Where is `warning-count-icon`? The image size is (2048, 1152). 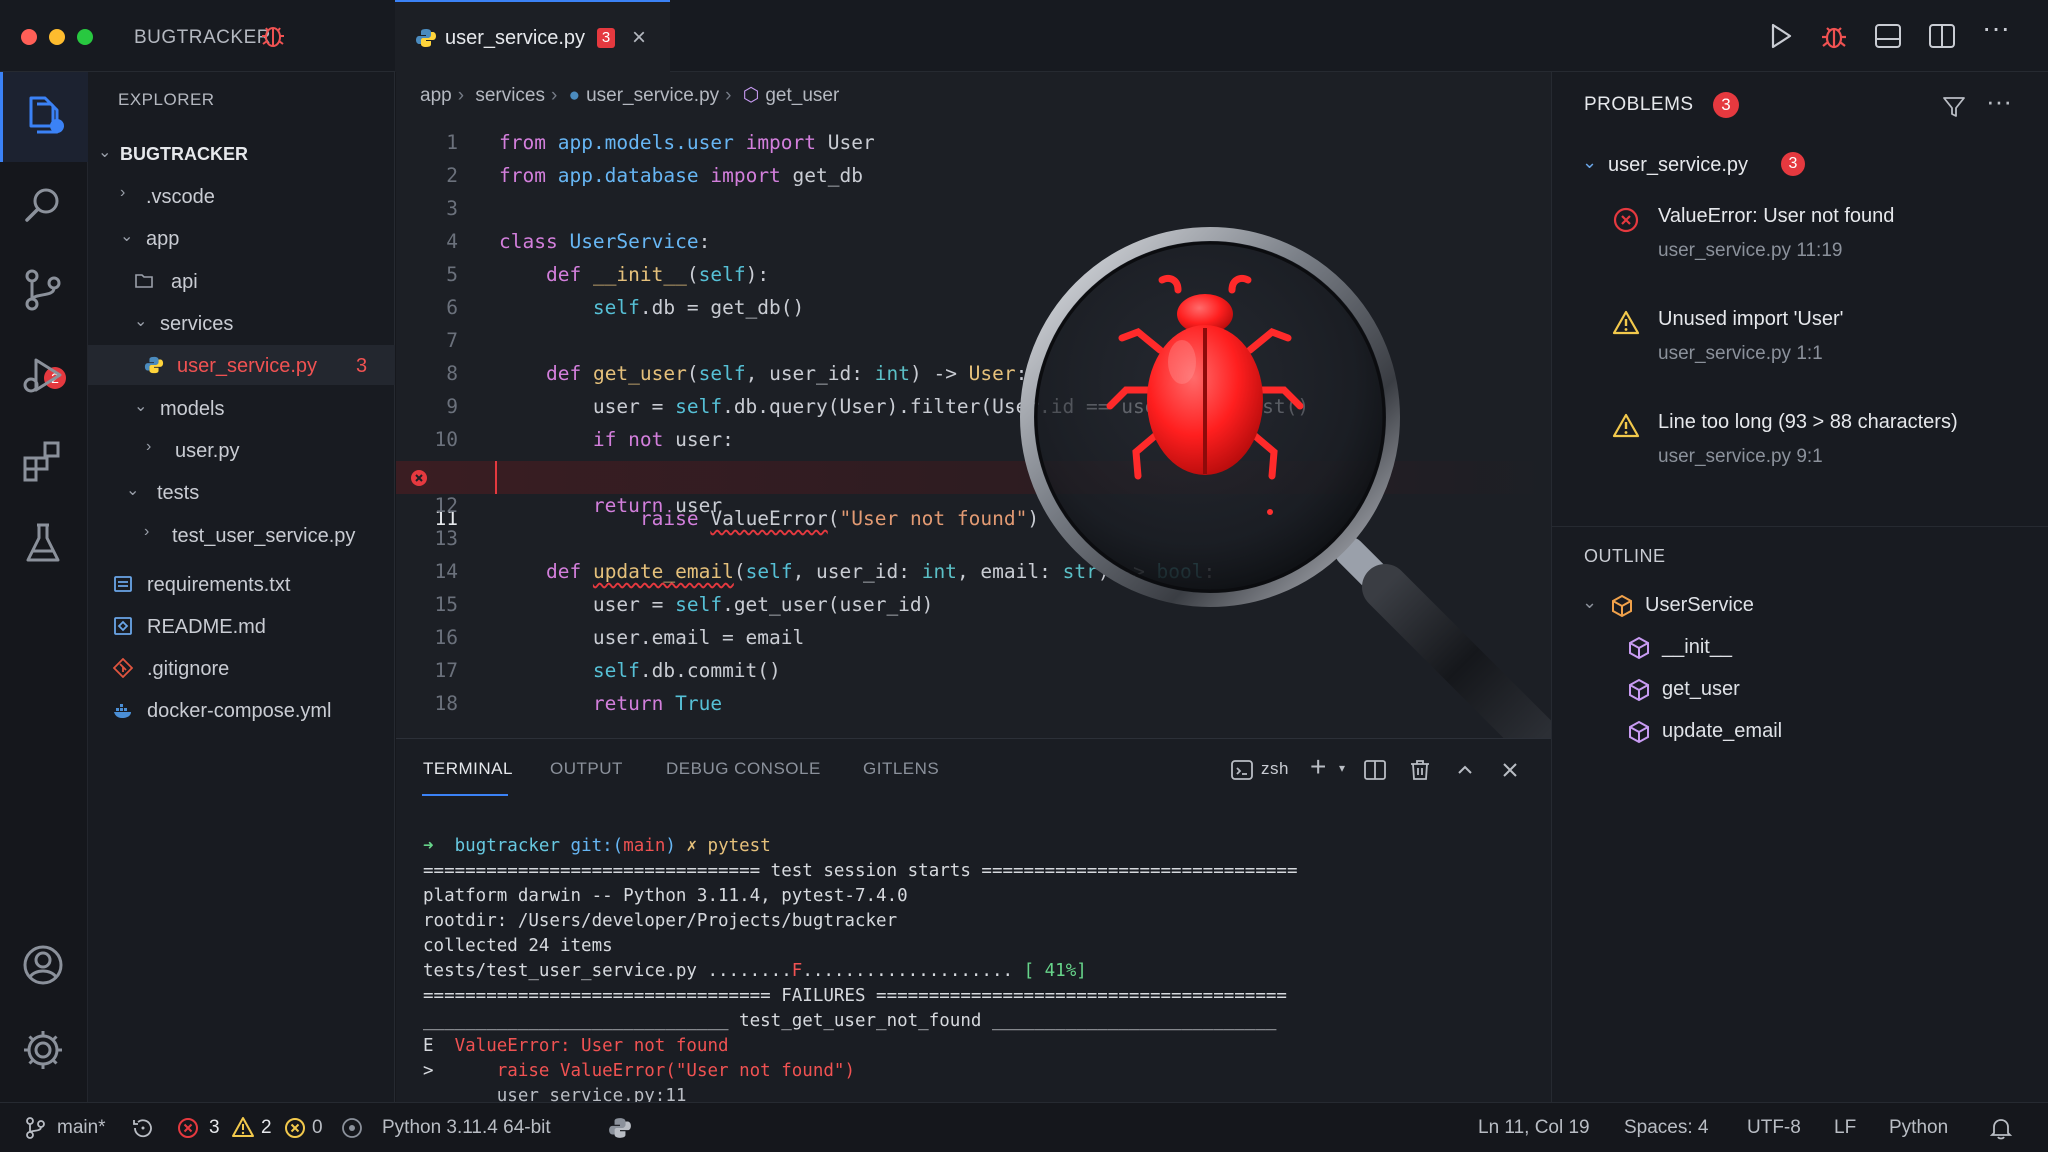 warning-count-icon is located at coordinates (243, 1127).